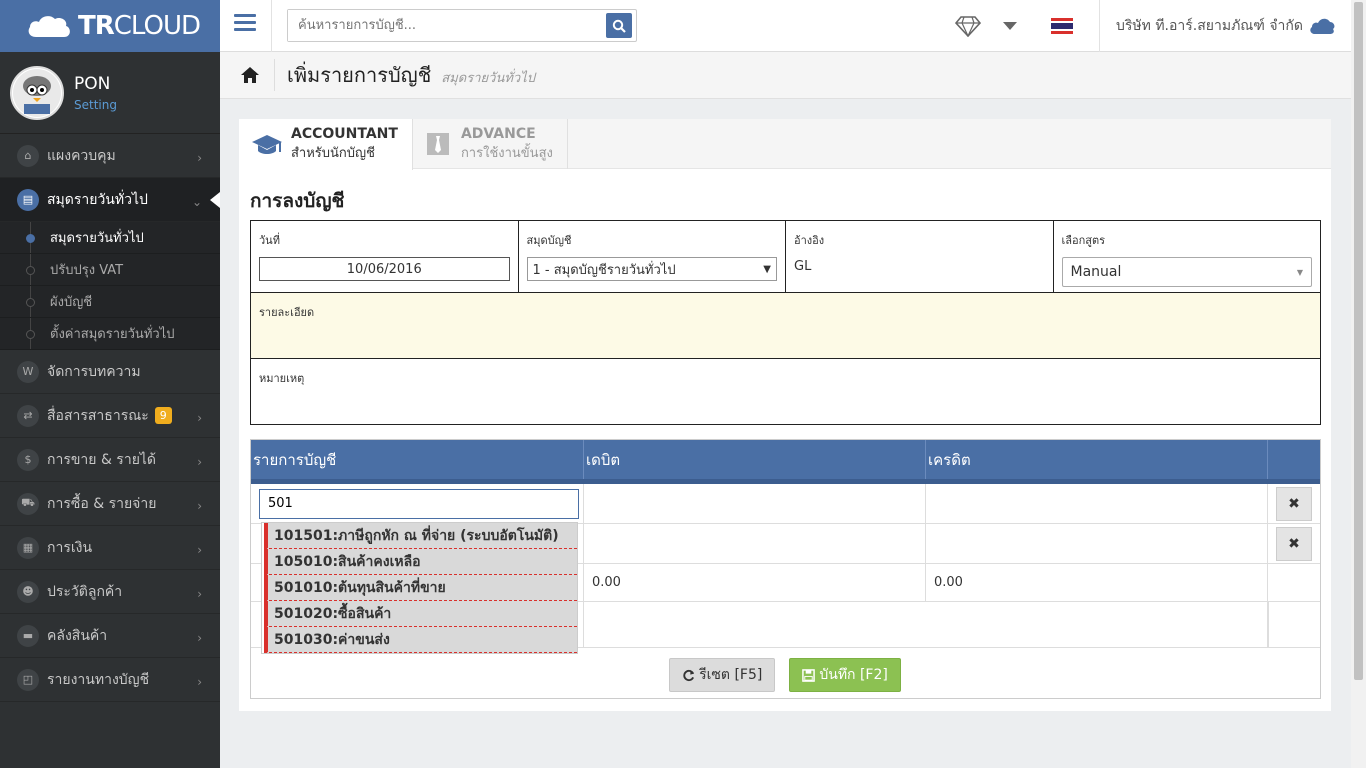 This screenshot has width=1366, height=768. I want to click on save-icon, so click(809, 675).